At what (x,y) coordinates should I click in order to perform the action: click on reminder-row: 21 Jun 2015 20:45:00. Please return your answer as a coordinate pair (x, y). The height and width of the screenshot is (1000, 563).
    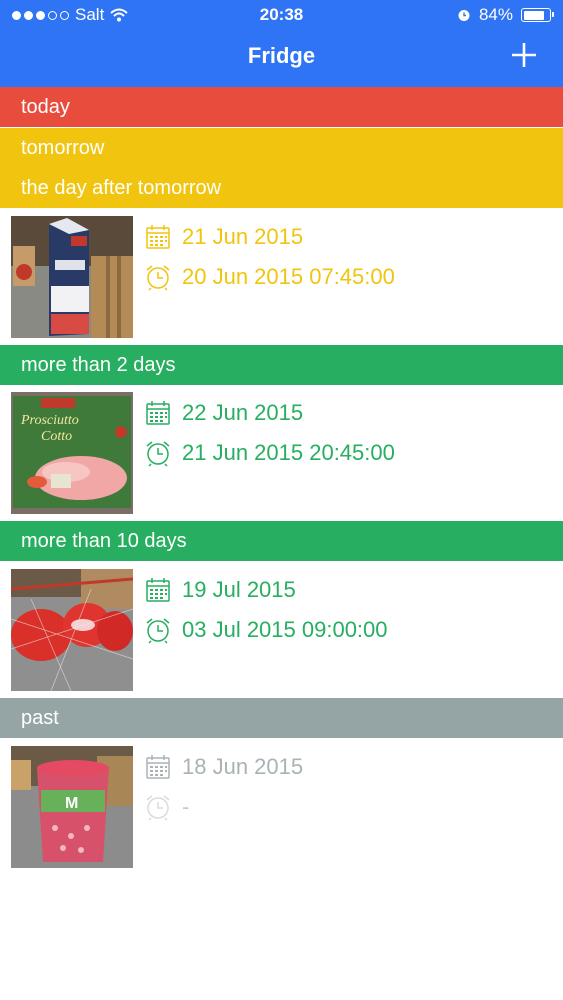
    Looking at the image, I should click on (269, 453).